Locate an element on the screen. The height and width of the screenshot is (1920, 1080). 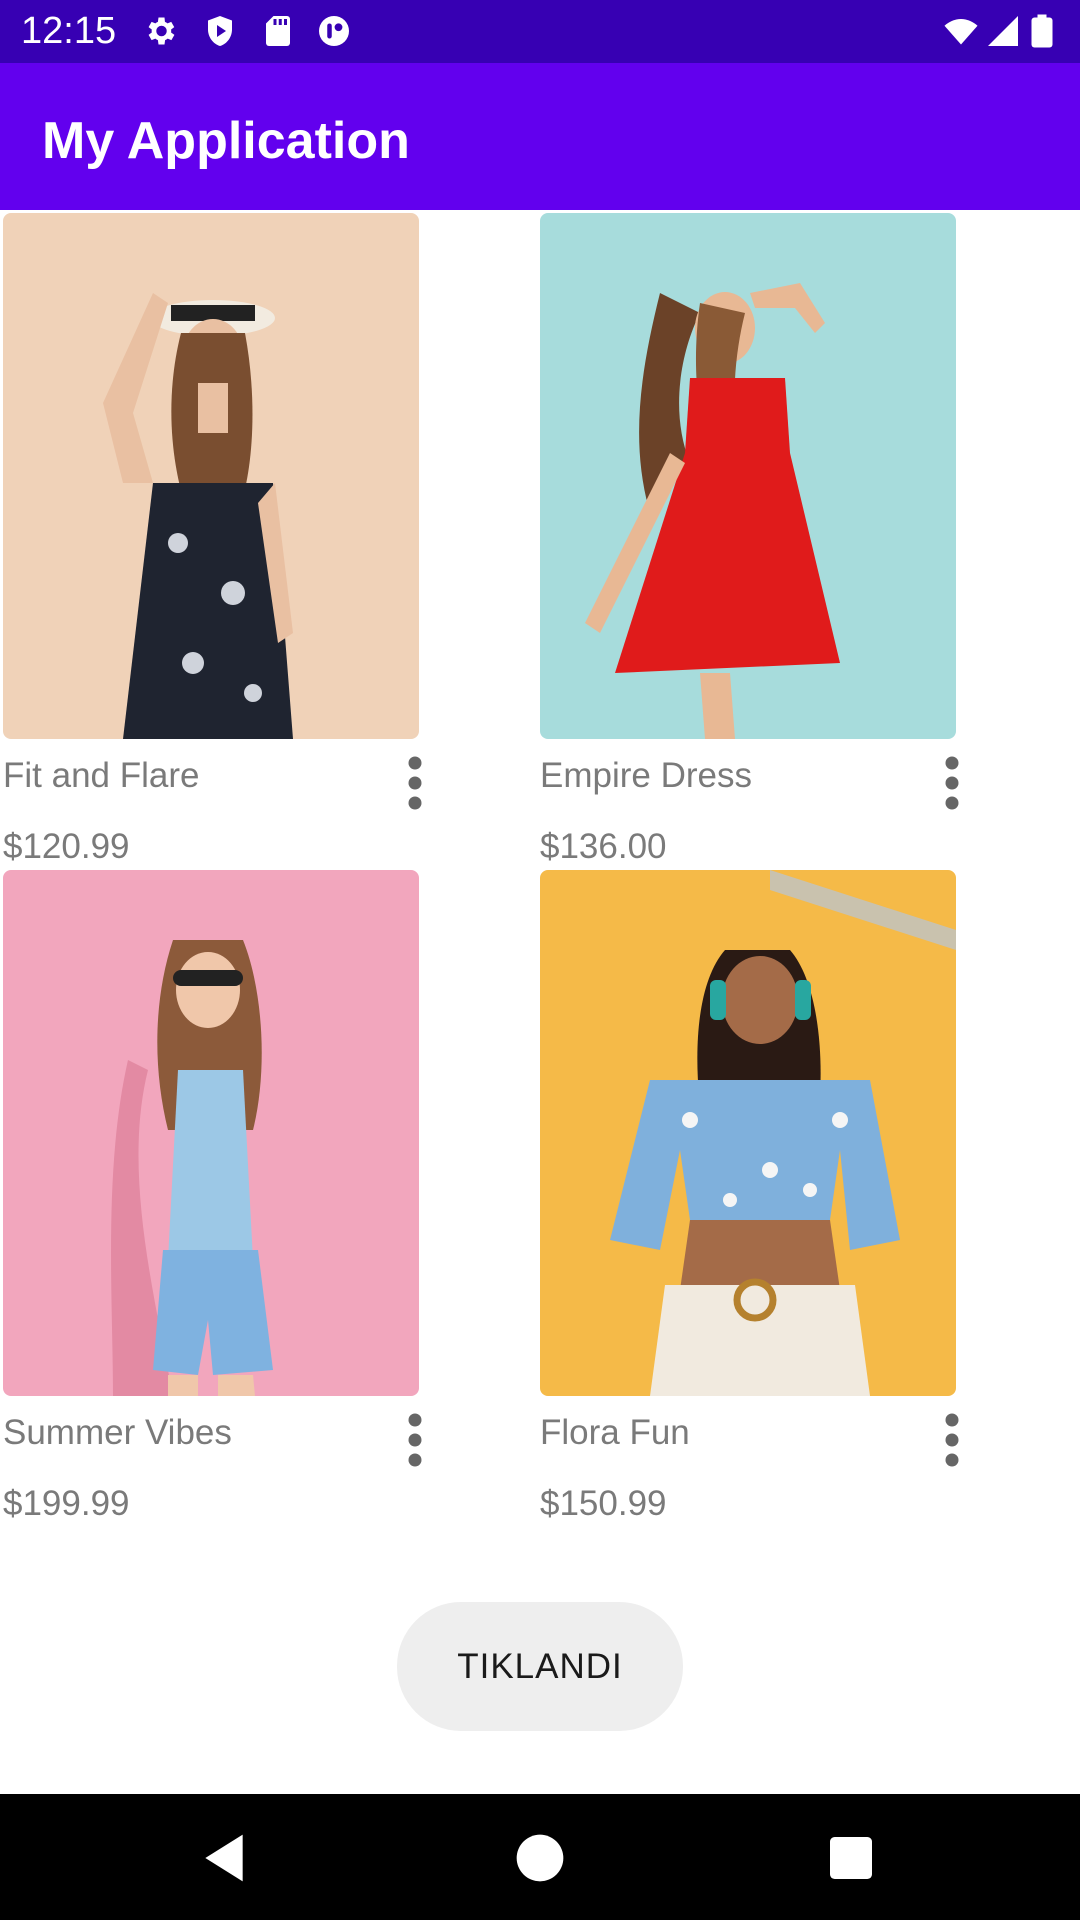
wifi-icon is located at coordinates (961, 31).